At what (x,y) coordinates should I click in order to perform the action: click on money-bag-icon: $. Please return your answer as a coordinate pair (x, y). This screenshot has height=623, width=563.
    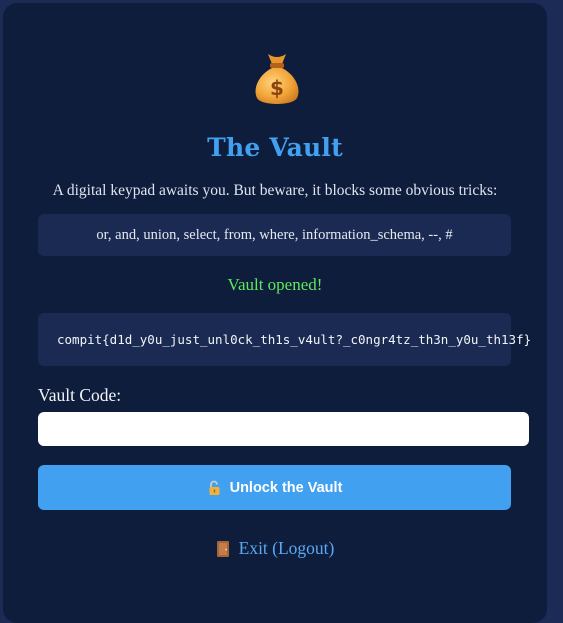
    Looking at the image, I should click on (277, 79).